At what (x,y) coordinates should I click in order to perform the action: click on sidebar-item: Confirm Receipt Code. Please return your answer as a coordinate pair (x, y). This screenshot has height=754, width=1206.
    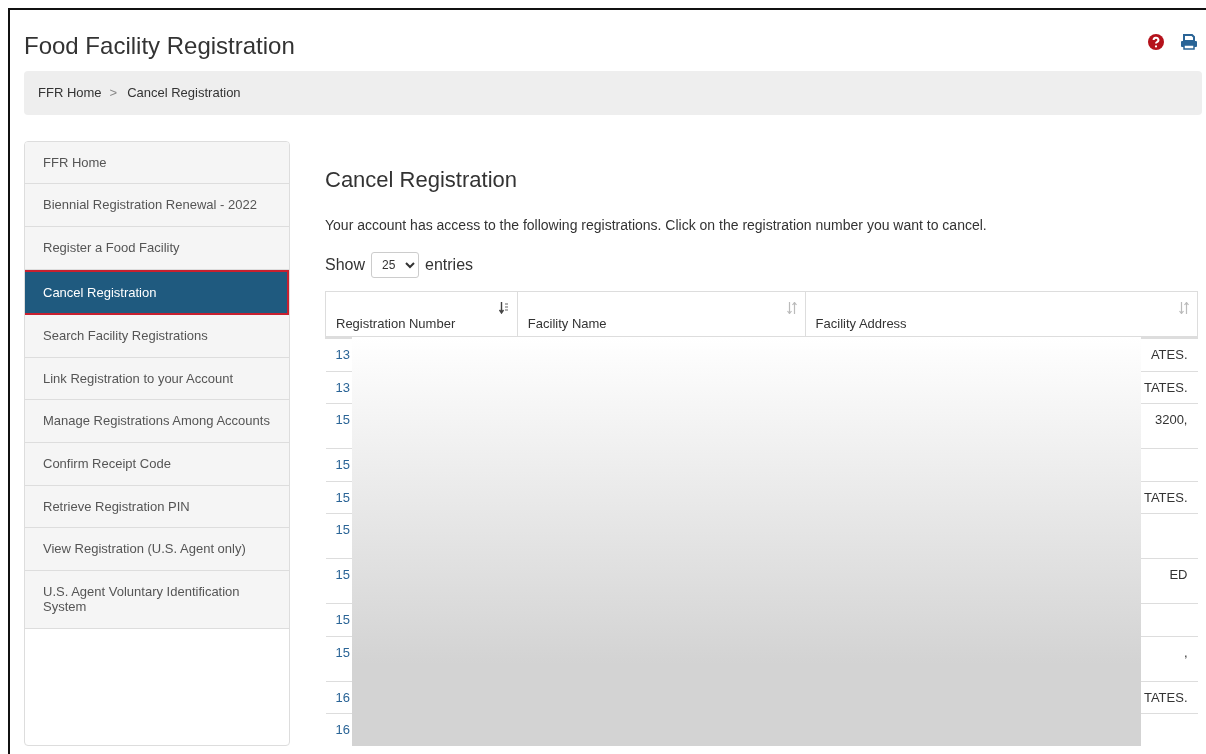
    Looking at the image, I should click on (157, 464).